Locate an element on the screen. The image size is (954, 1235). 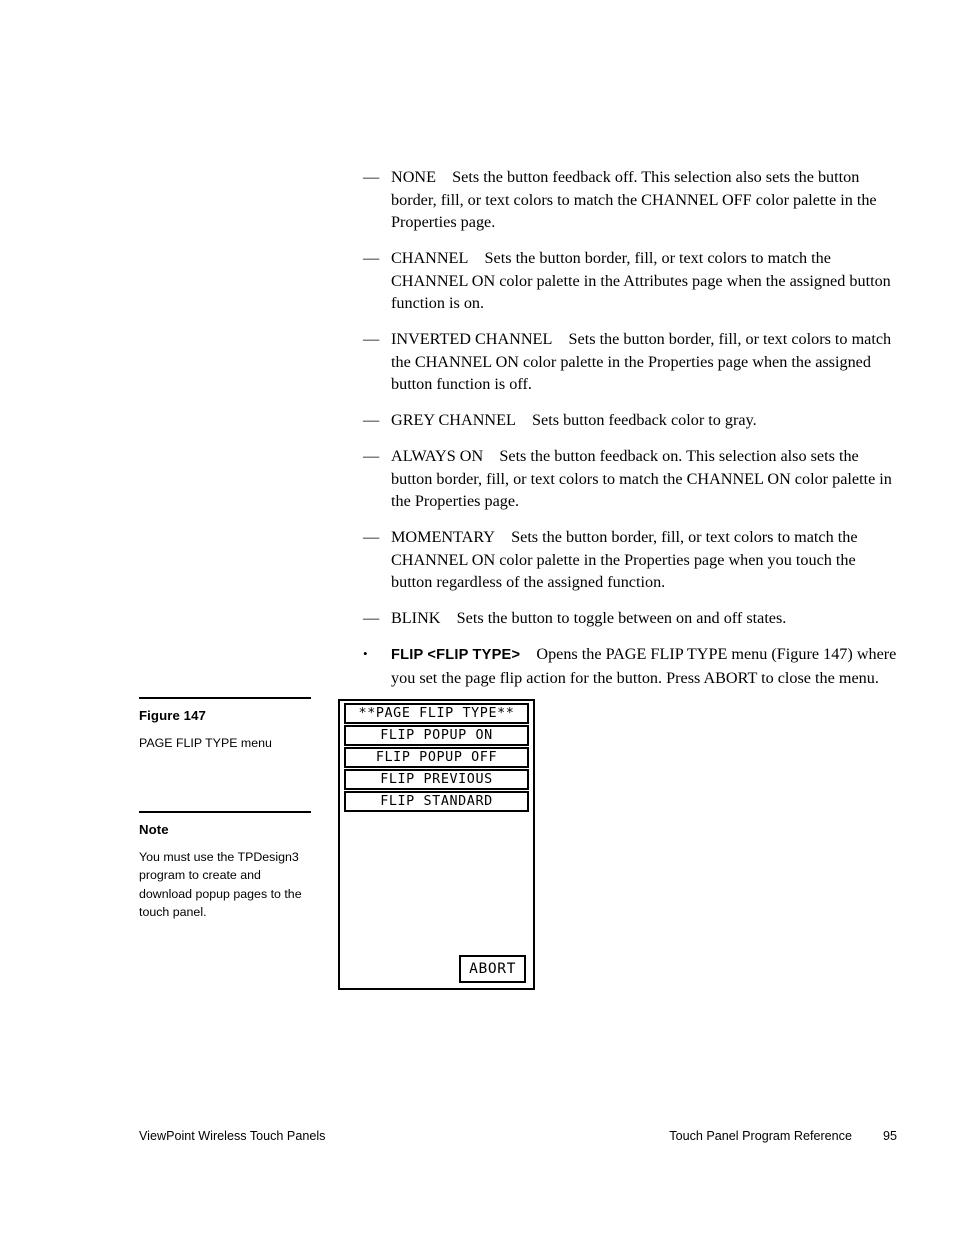
figure-rule is located at coordinates (225, 698).